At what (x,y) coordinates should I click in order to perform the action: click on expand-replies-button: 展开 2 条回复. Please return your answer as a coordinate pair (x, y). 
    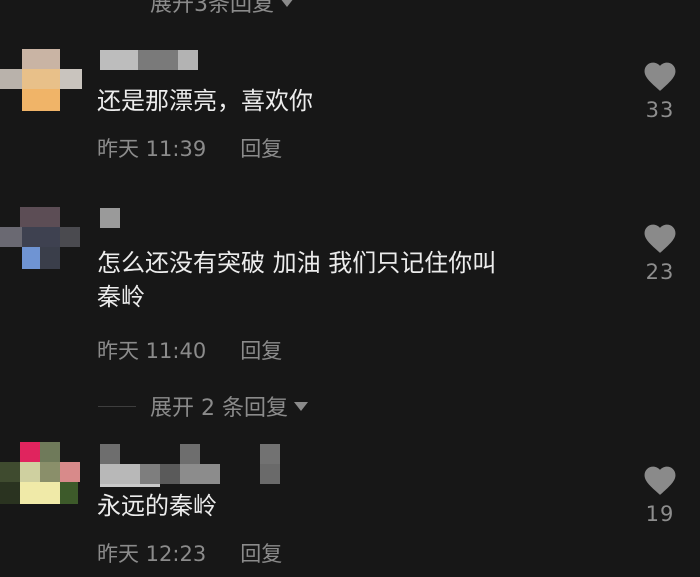
    Looking at the image, I should click on (203, 406).